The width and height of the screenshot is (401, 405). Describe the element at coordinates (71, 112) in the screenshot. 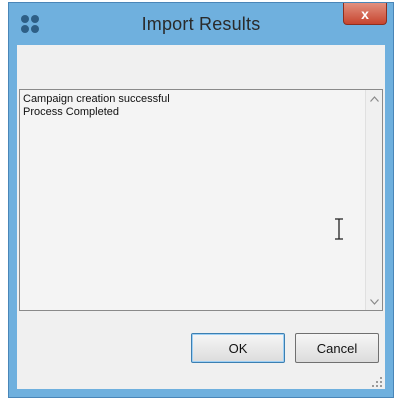

I see `result-line: Process Completed` at that location.